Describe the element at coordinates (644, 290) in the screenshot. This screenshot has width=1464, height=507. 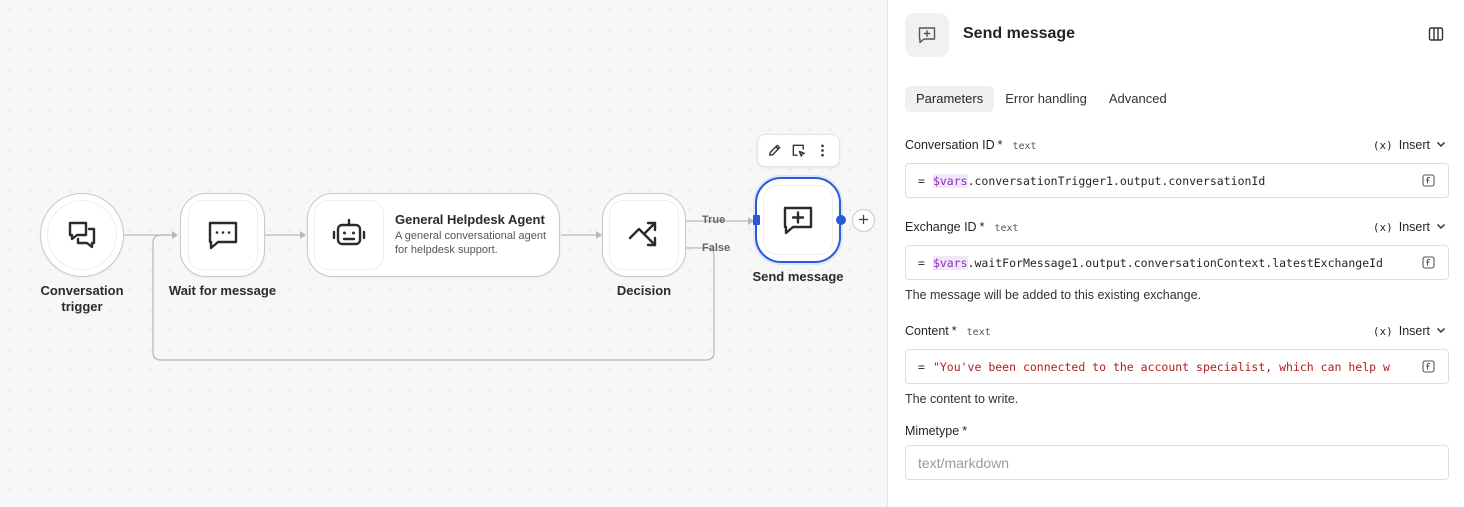
I see `node-label-decision: Decision` at that location.